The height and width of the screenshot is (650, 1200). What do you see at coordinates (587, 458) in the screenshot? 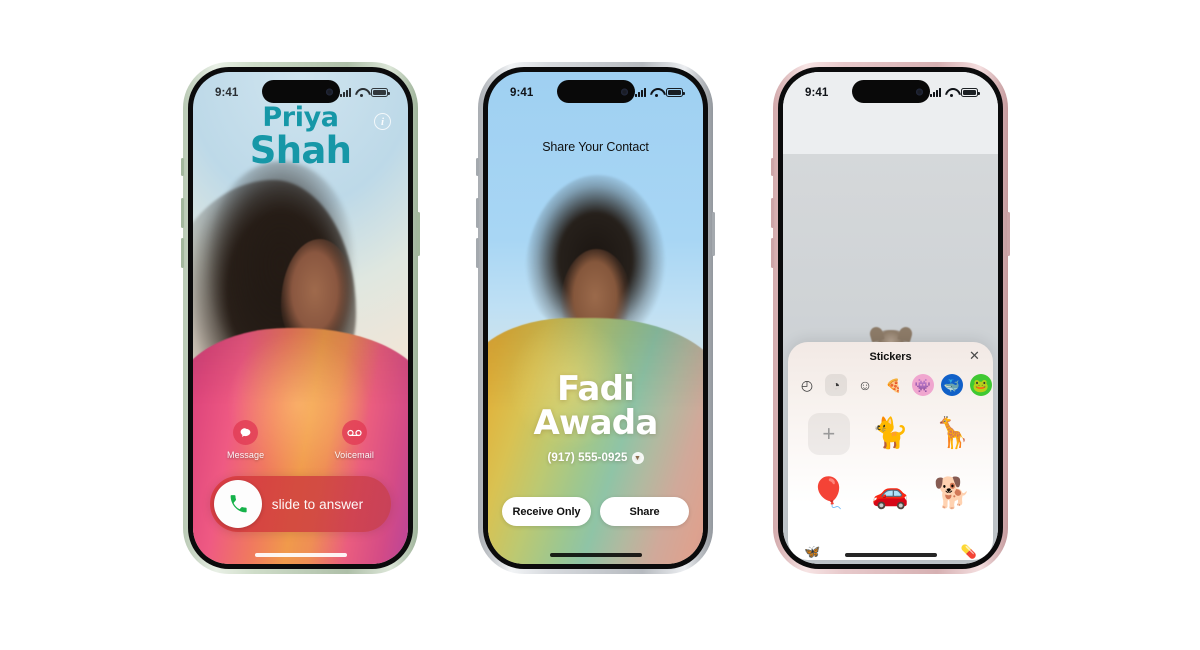
I see `contact-phone-number: (917) 555-0925` at bounding box center [587, 458].